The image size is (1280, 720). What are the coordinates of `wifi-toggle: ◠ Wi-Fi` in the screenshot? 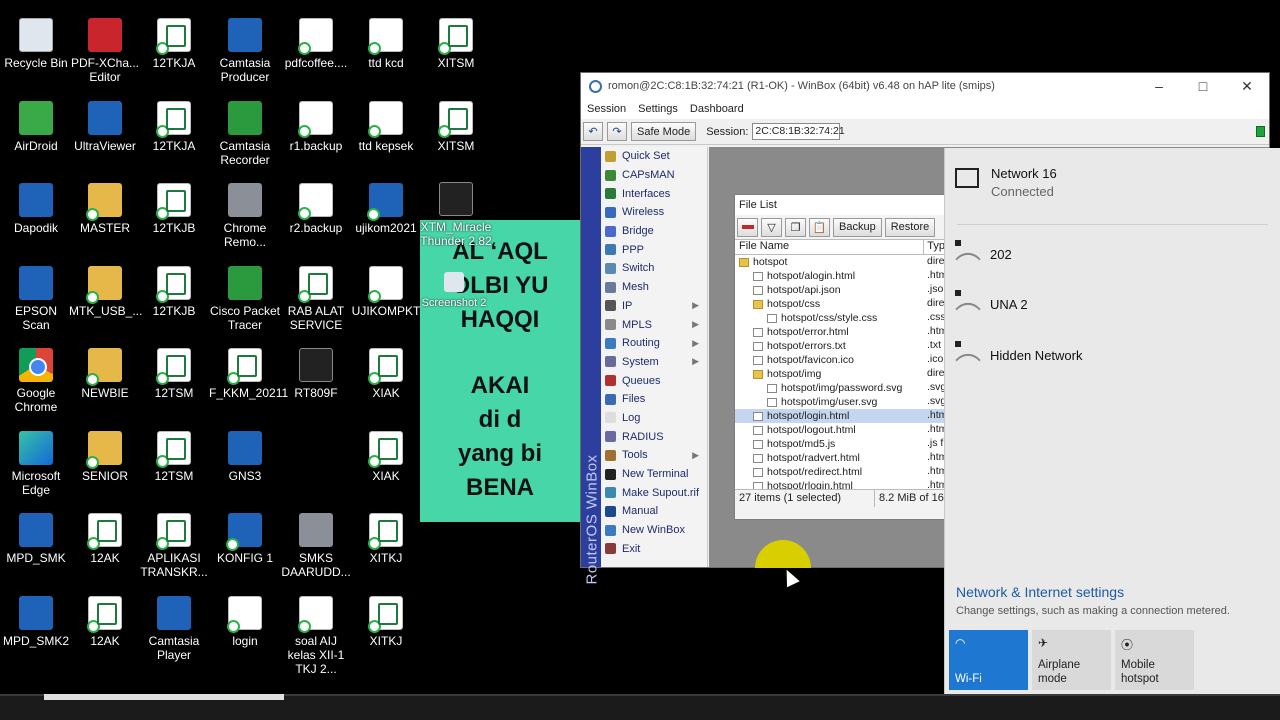 It's located at (988, 660).